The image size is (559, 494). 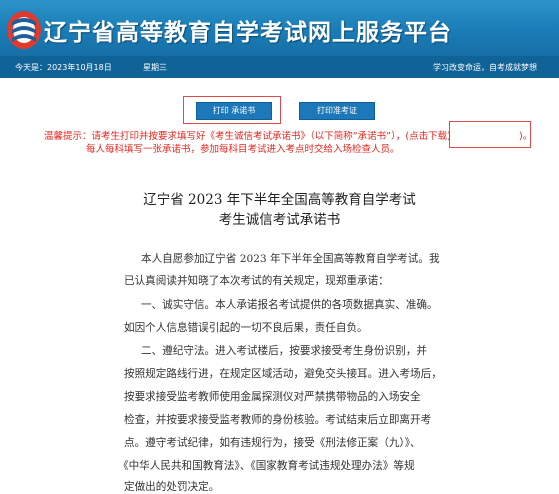 What do you see at coordinates (266, 466) in the screenshot?
I see `paragraph-line: 《中华人民共和国教育法》、《国家教育考试违规处理办法》等规` at bounding box center [266, 466].